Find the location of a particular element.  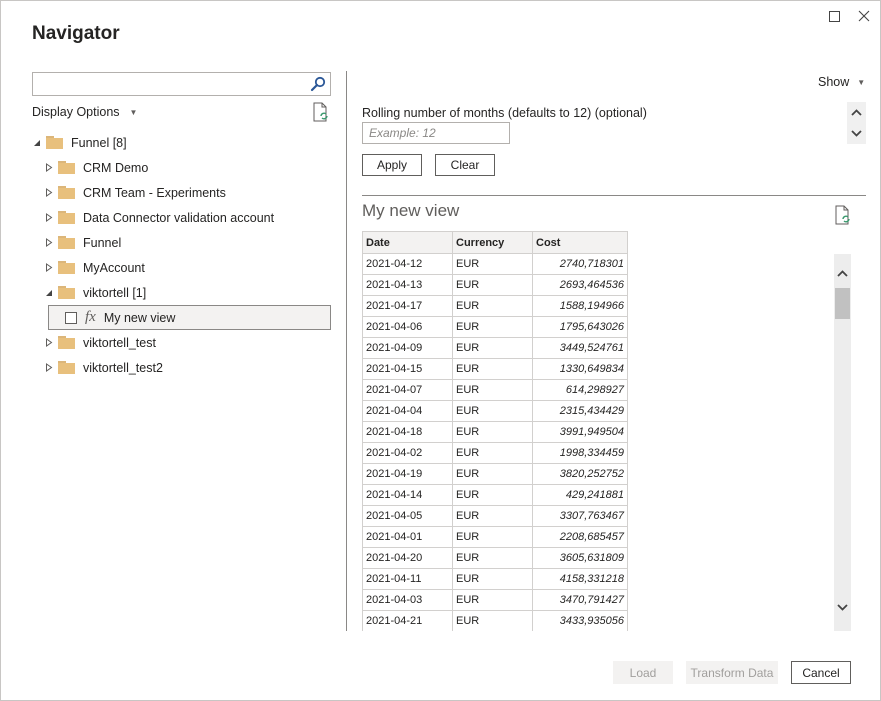

cell-cost: 614,298927 is located at coordinates (580, 390).